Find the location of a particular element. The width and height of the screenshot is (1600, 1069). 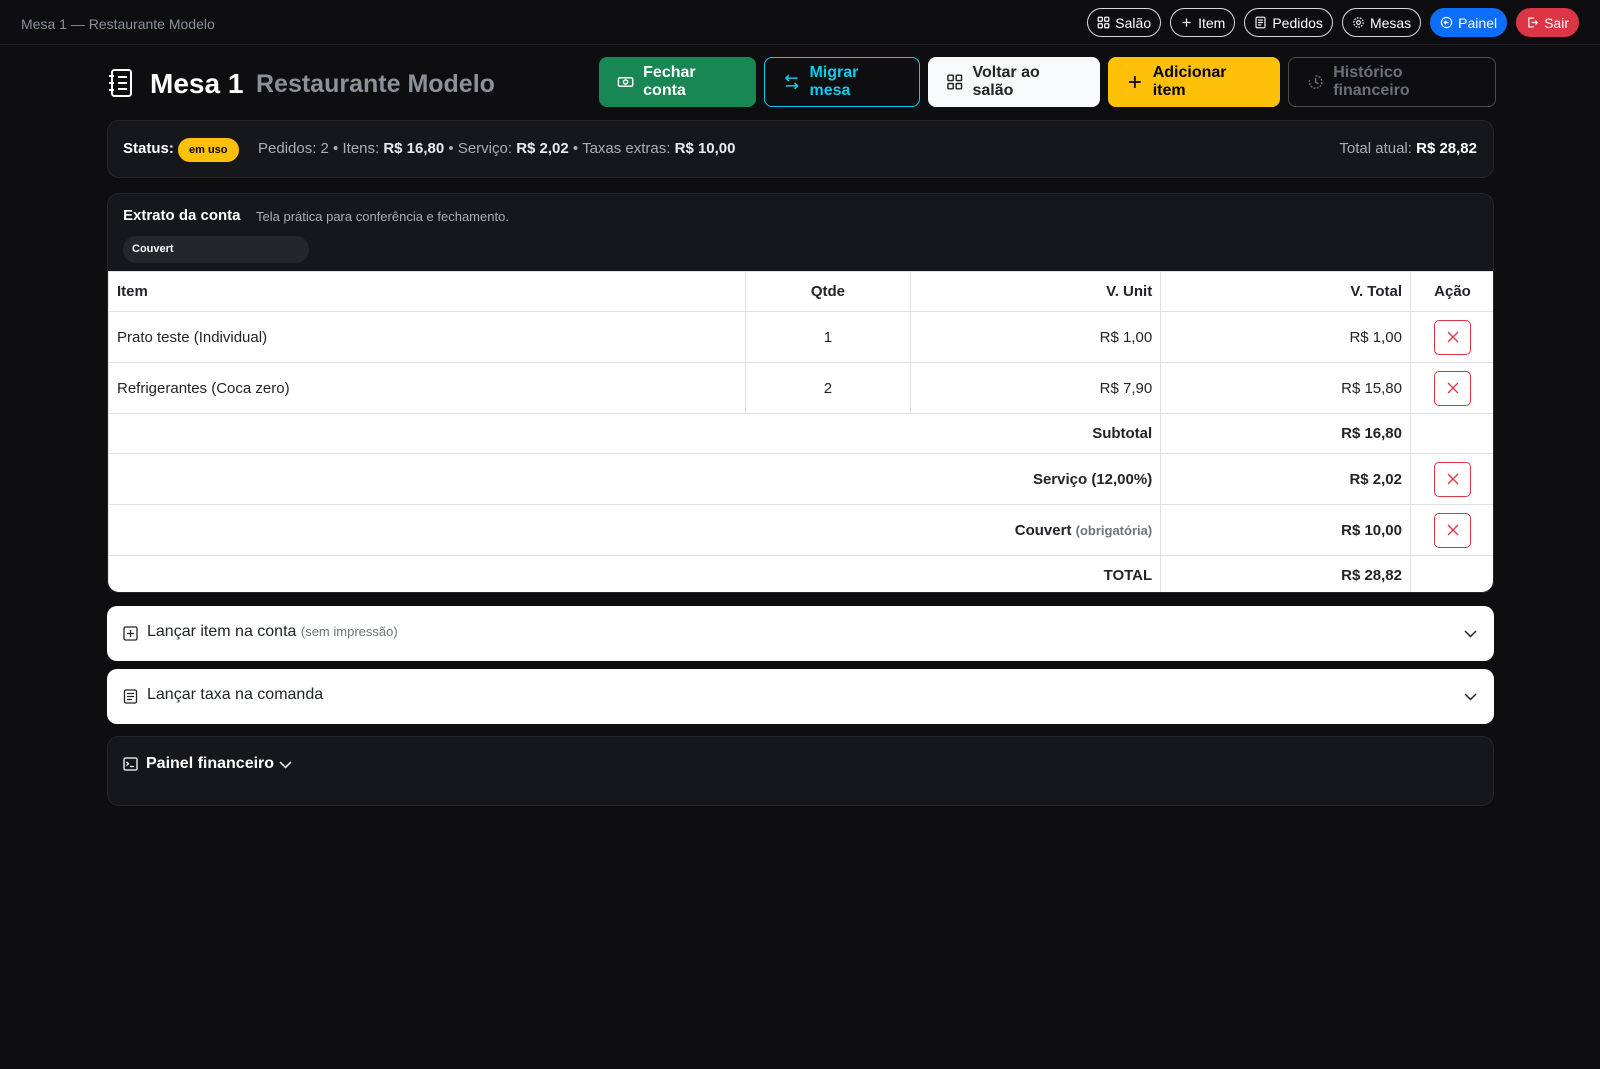

nav-mesas-label: Mesas is located at coordinates (1390, 22).